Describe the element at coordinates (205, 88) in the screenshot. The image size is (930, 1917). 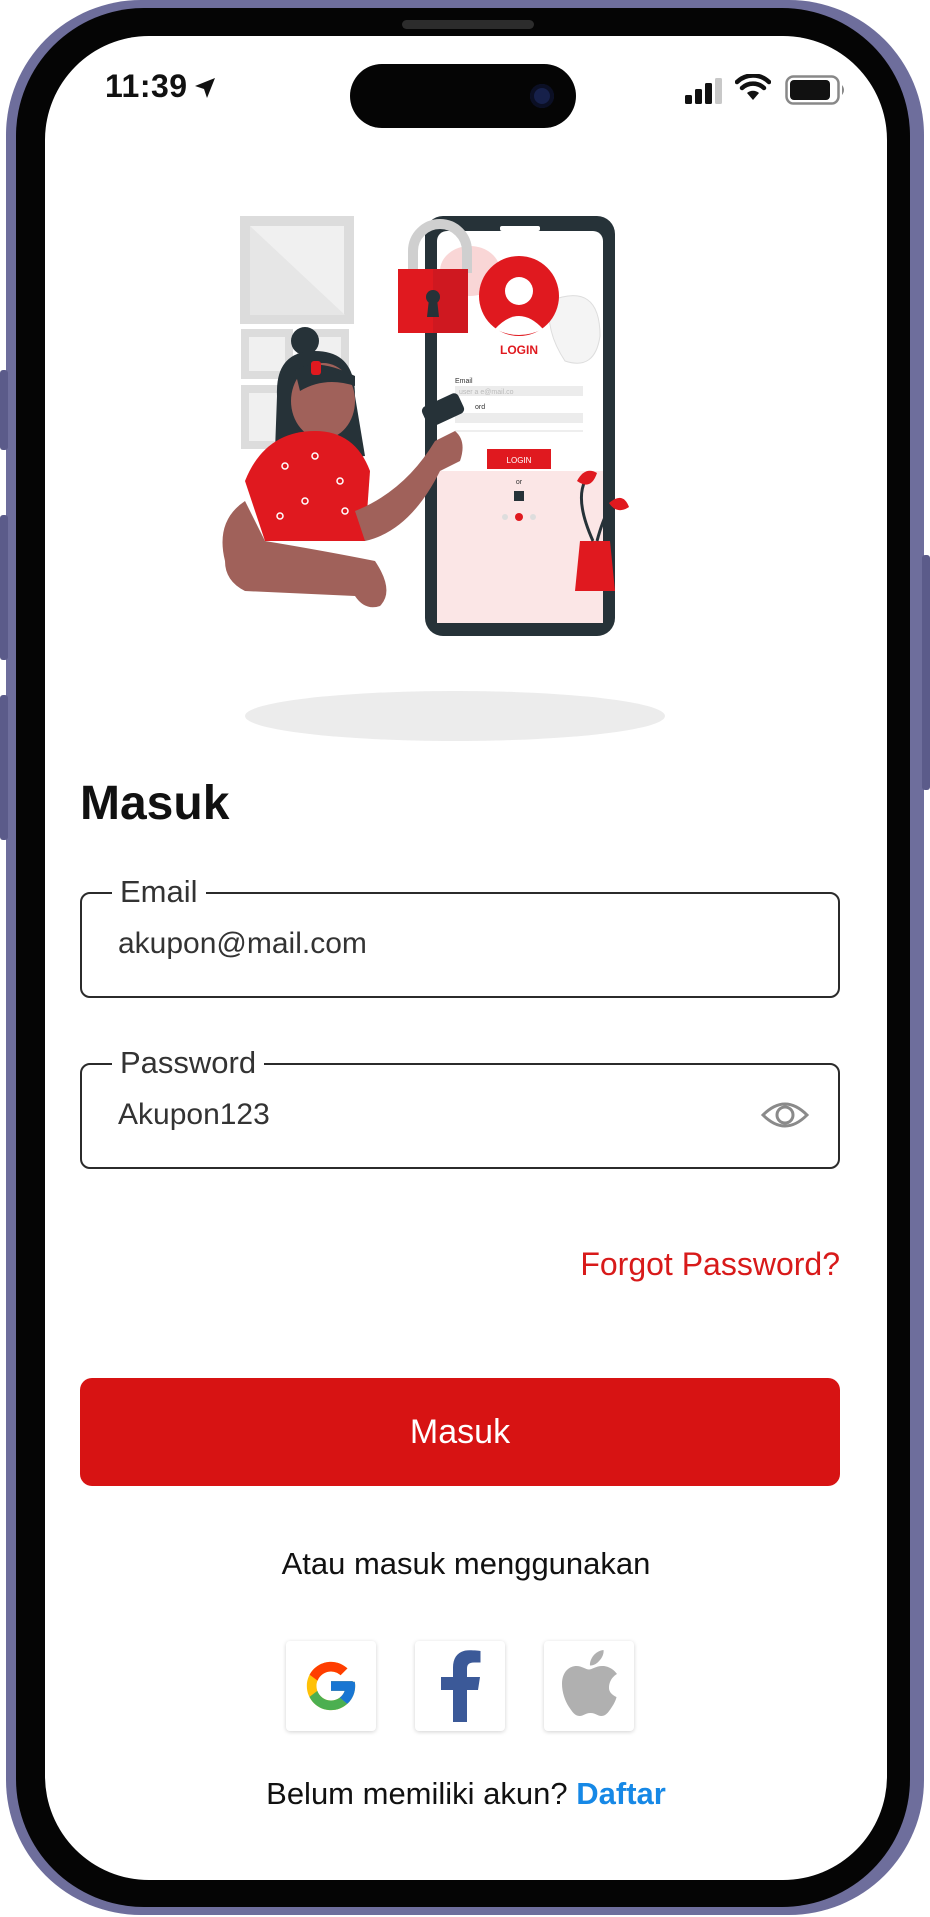
I see `location-arrow-icon` at that location.